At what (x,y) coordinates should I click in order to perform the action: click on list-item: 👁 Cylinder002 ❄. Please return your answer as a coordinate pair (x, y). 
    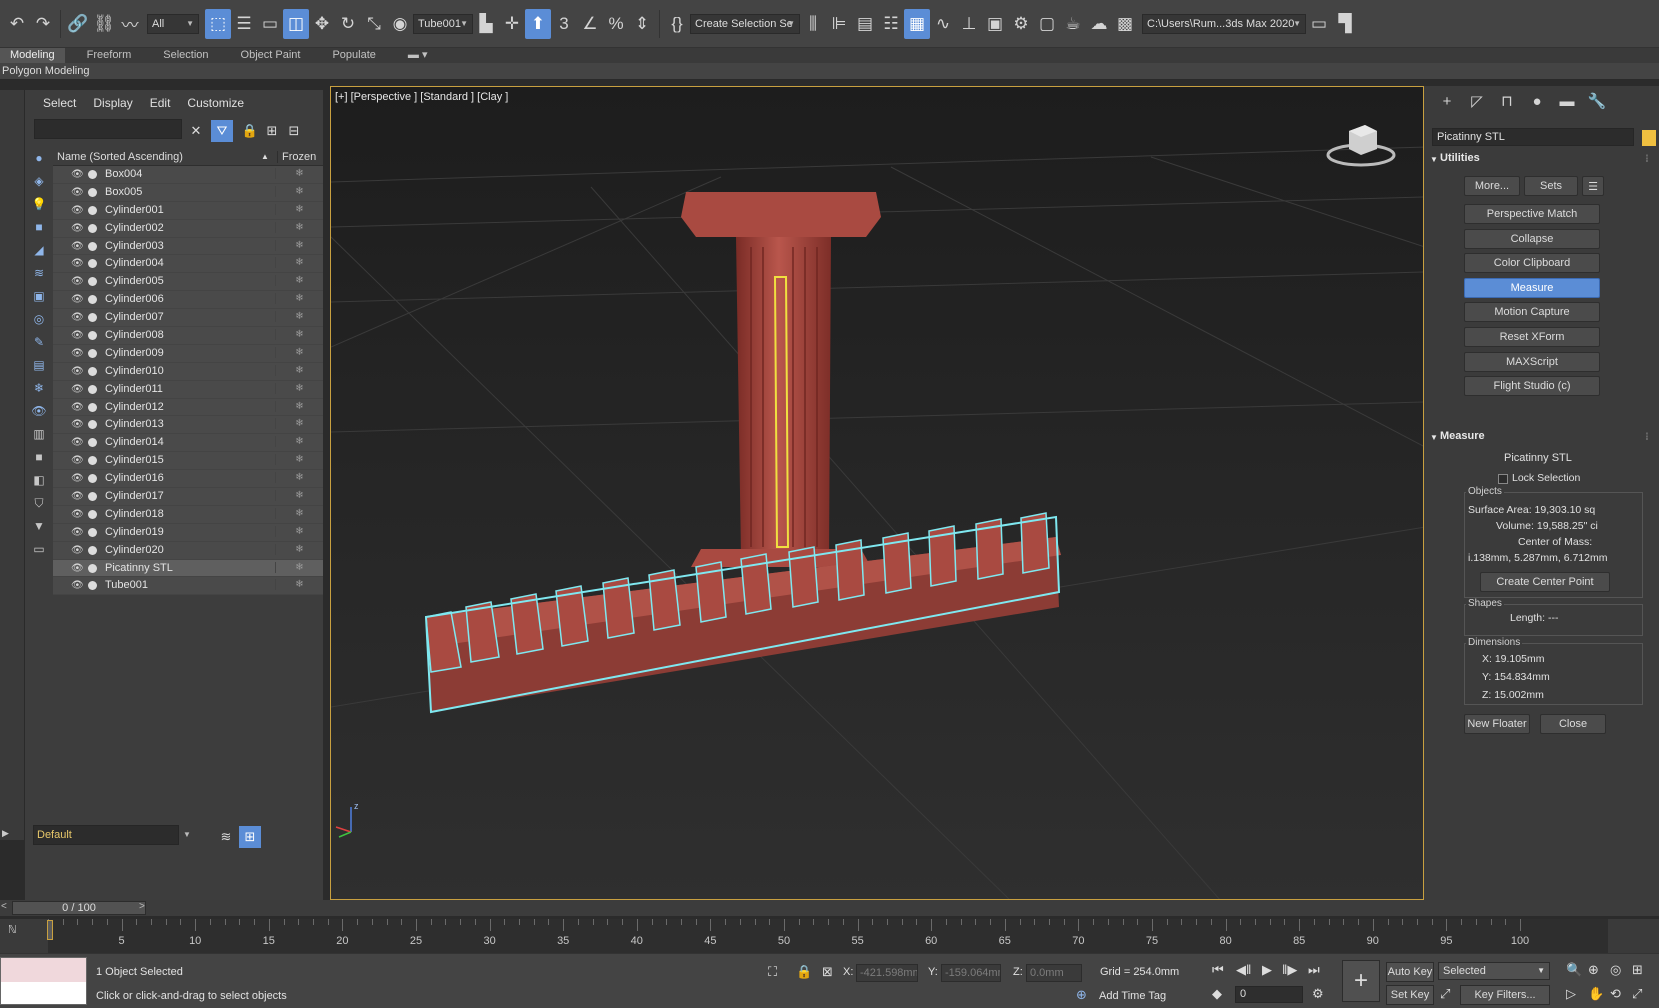
    Looking at the image, I should click on (188, 228).